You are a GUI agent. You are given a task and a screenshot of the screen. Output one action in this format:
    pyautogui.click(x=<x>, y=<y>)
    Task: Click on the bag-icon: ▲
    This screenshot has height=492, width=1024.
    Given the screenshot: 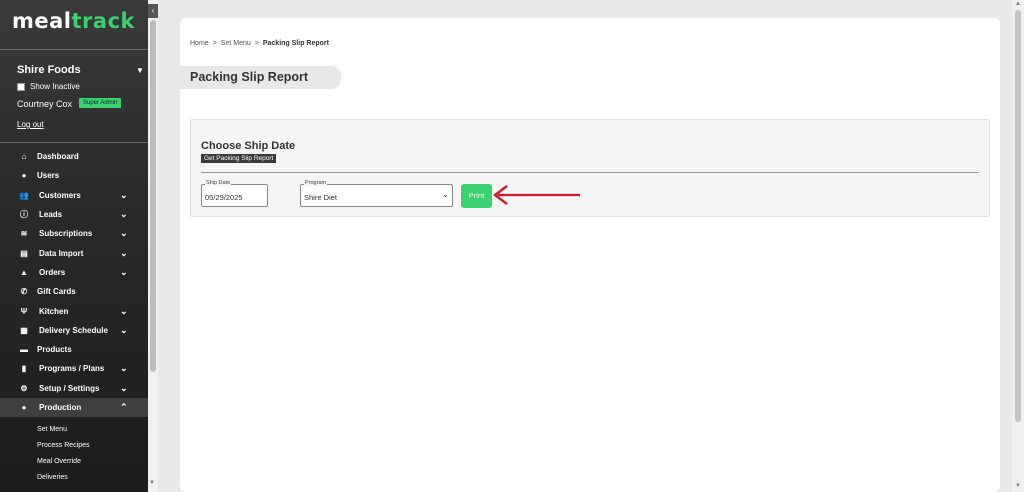 What is the action you would take?
    pyautogui.click(x=24, y=272)
    